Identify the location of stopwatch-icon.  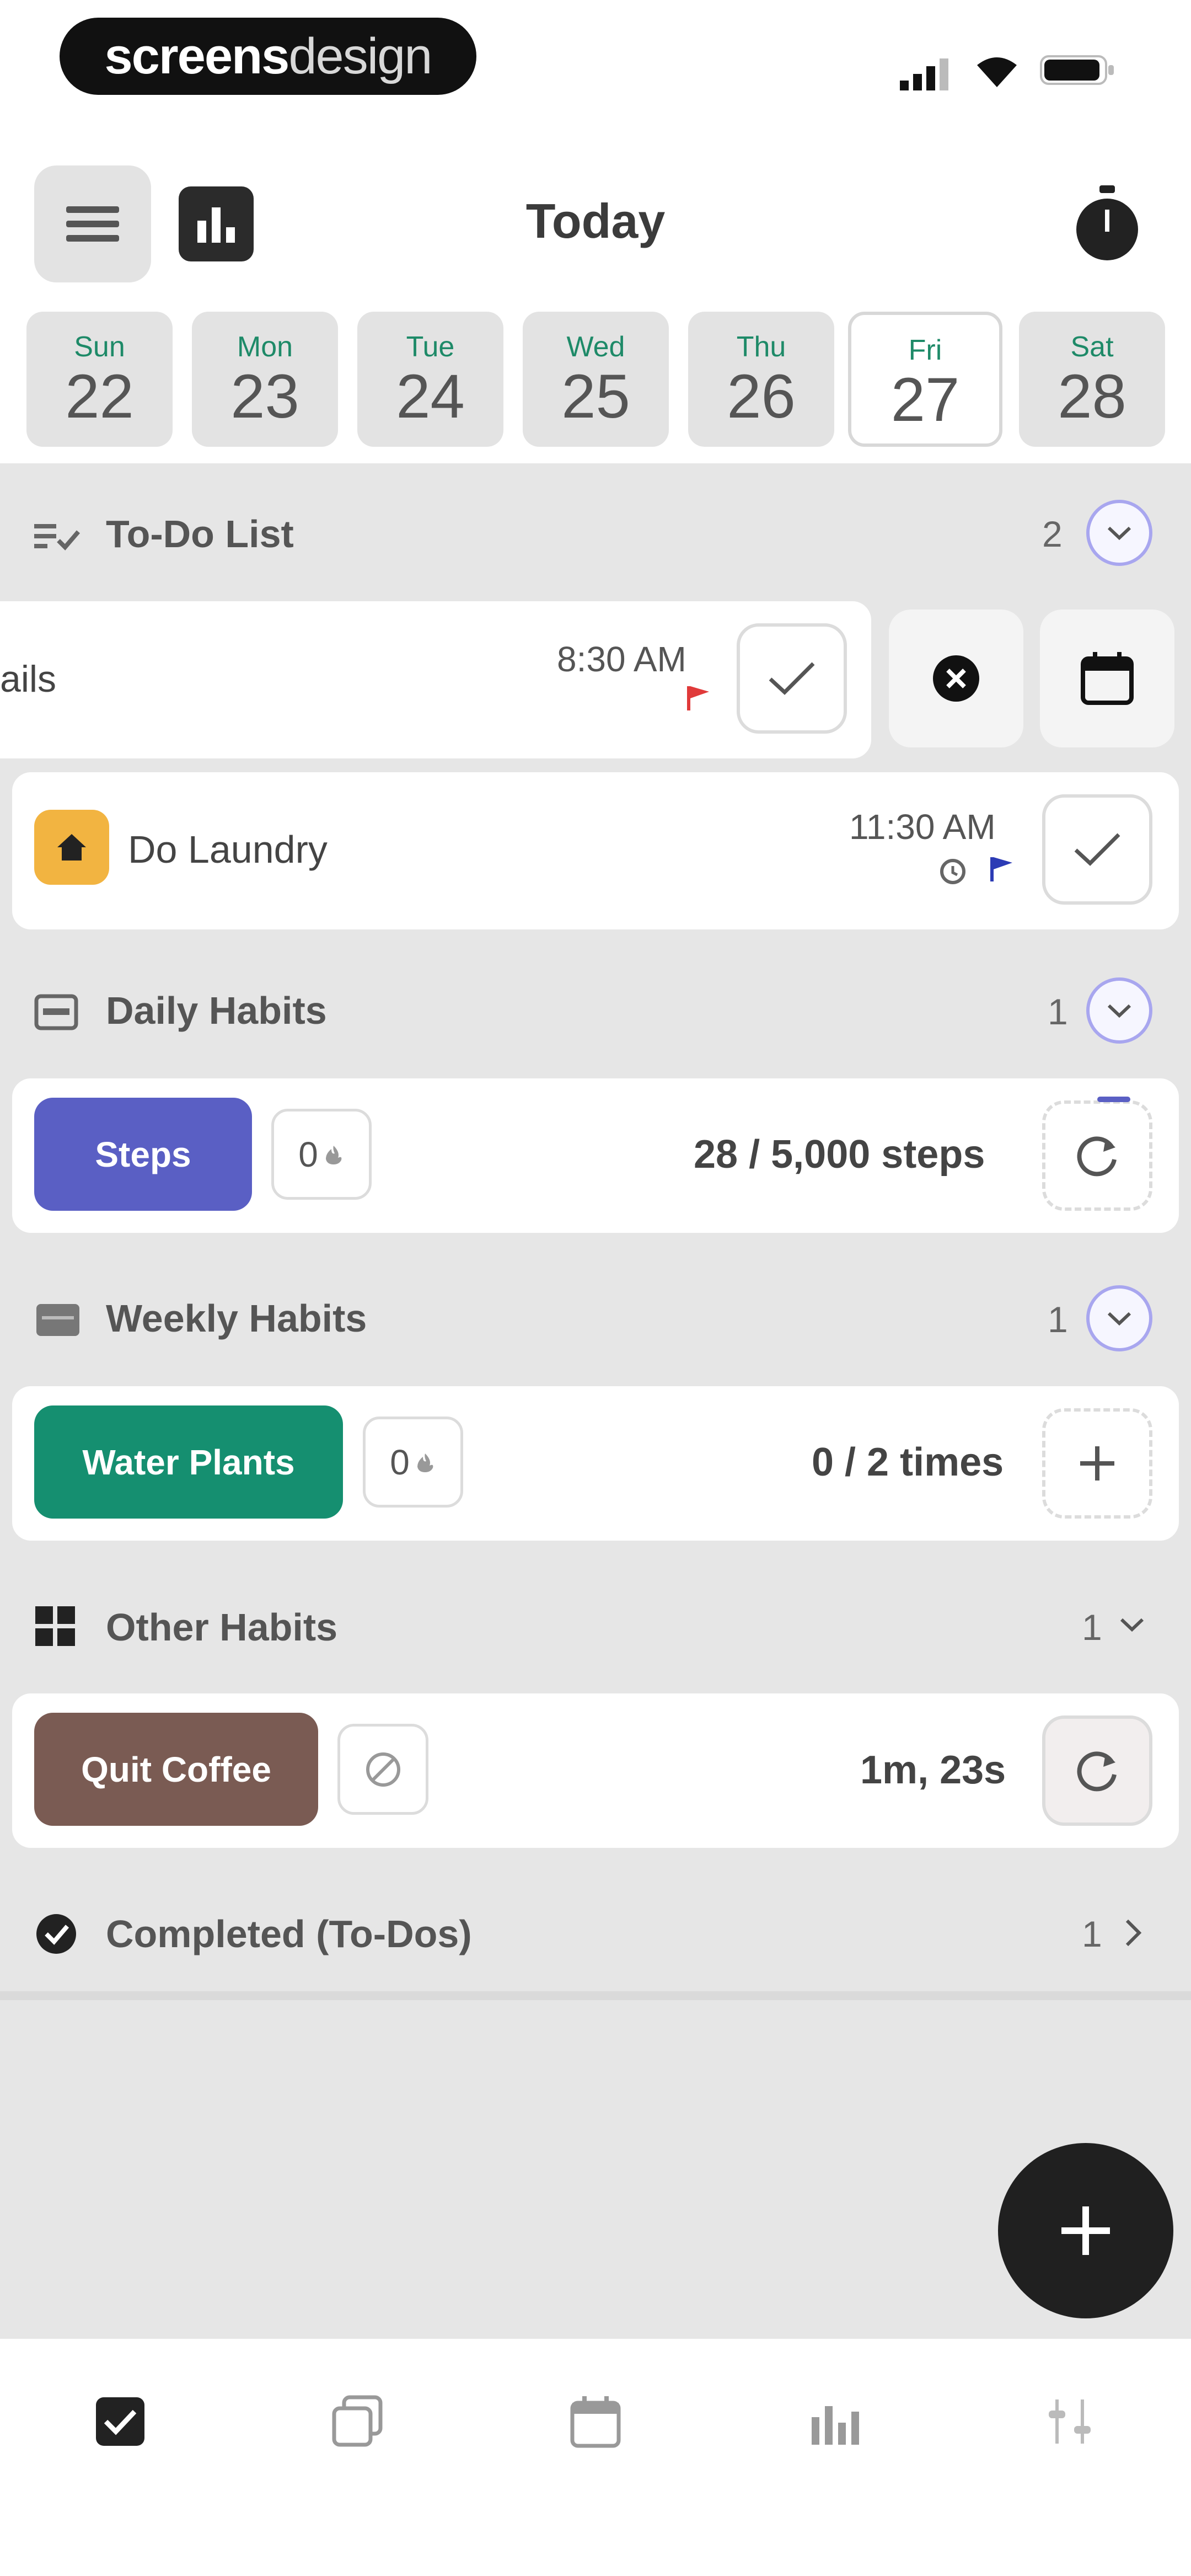
(1107, 222).